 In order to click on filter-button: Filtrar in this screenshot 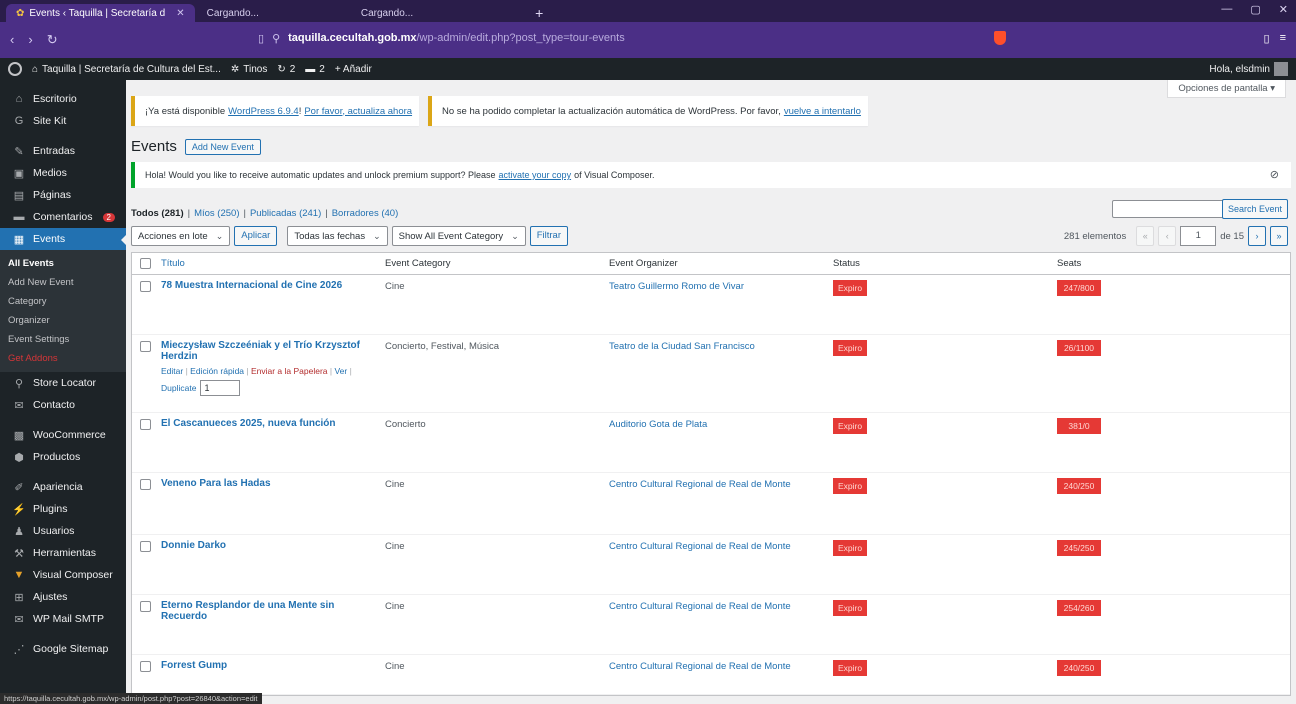, I will do `click(549, 236)`.